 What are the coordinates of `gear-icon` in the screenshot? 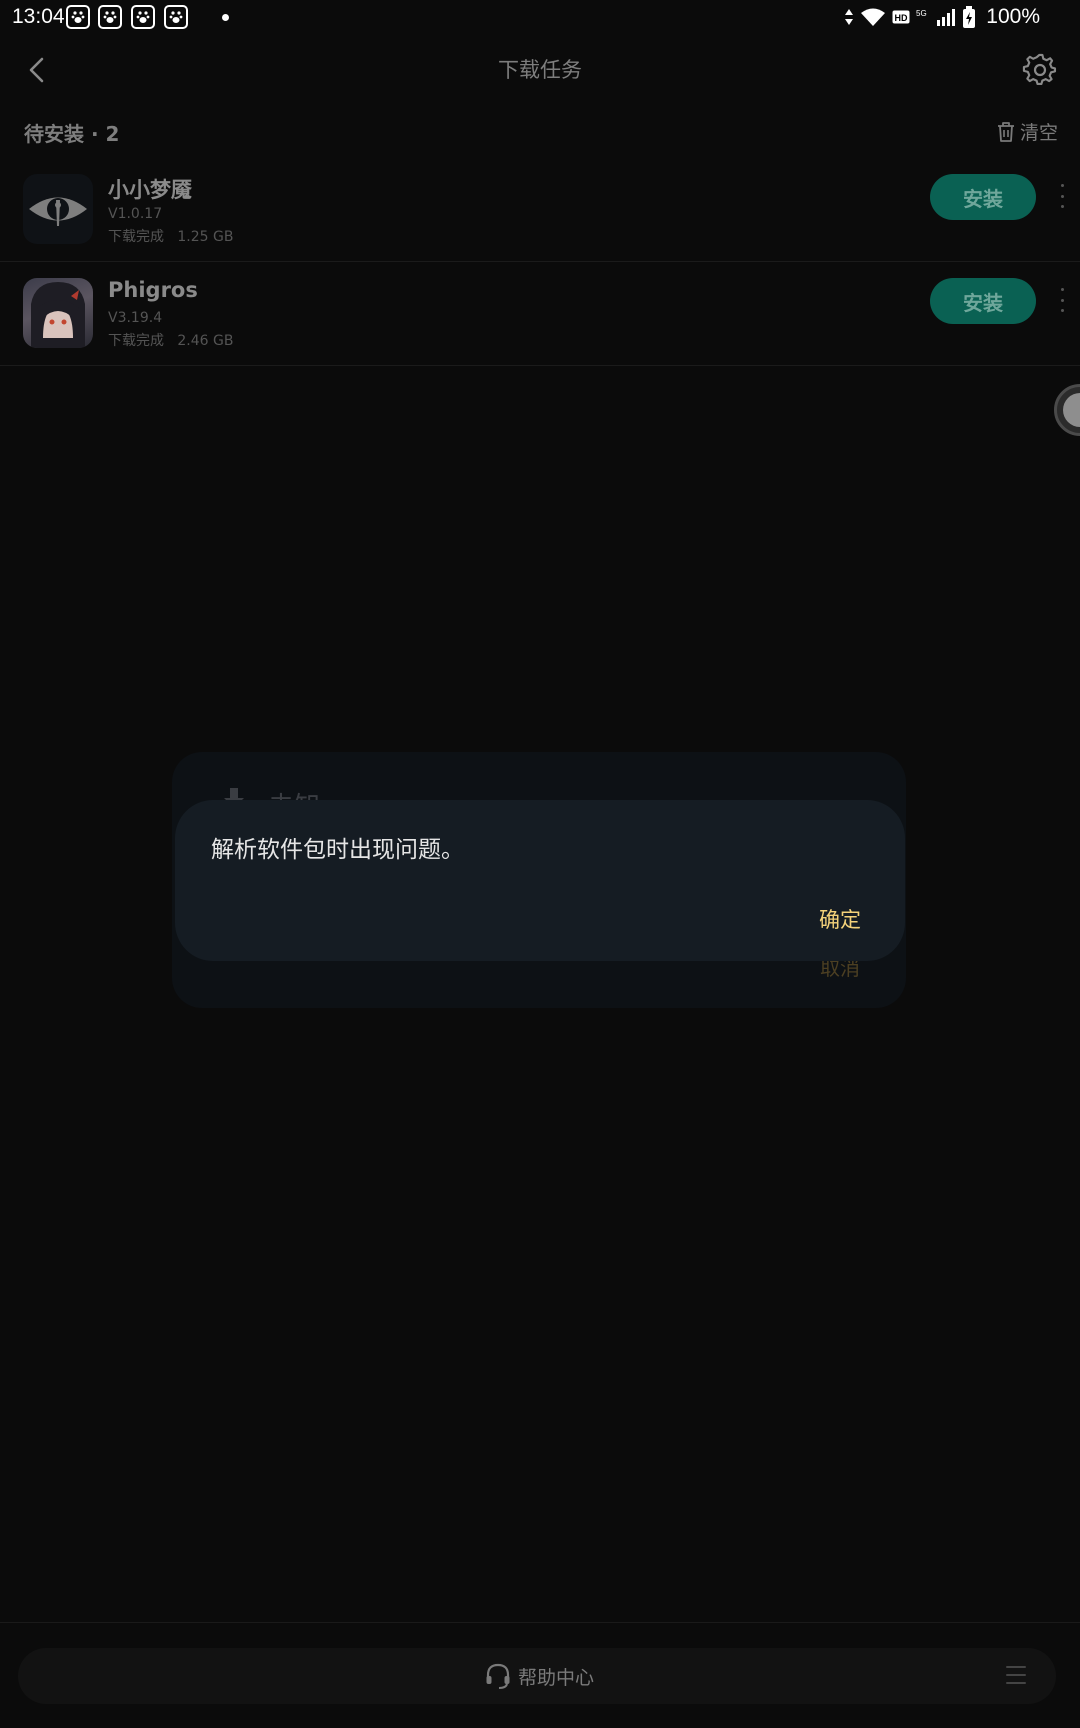 It's located at (1039, 69).